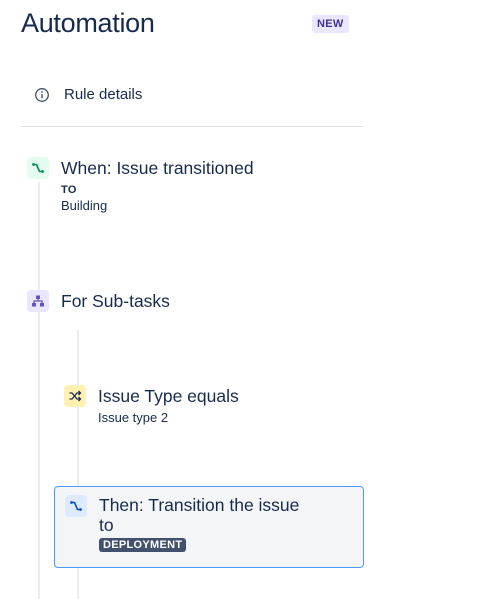 The width and height of the screenshot is (485, 599). I want to click on action-title-line1: Then: Transition the issue, so click(199, 505).